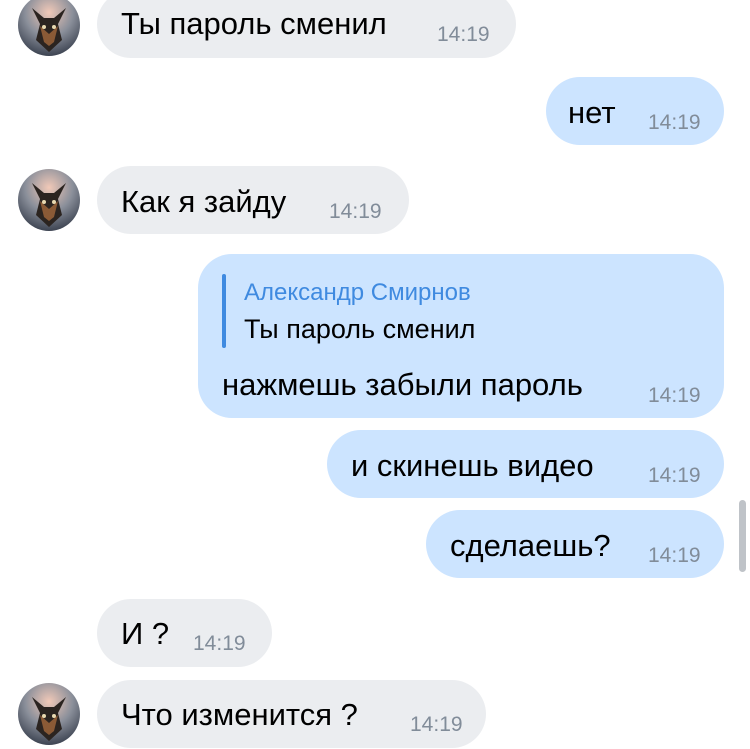 The width and height of the screenshot is (750, 749). I want to click on message-bubble-incoming: Что изменится ? 14:19, so click(291, 714).